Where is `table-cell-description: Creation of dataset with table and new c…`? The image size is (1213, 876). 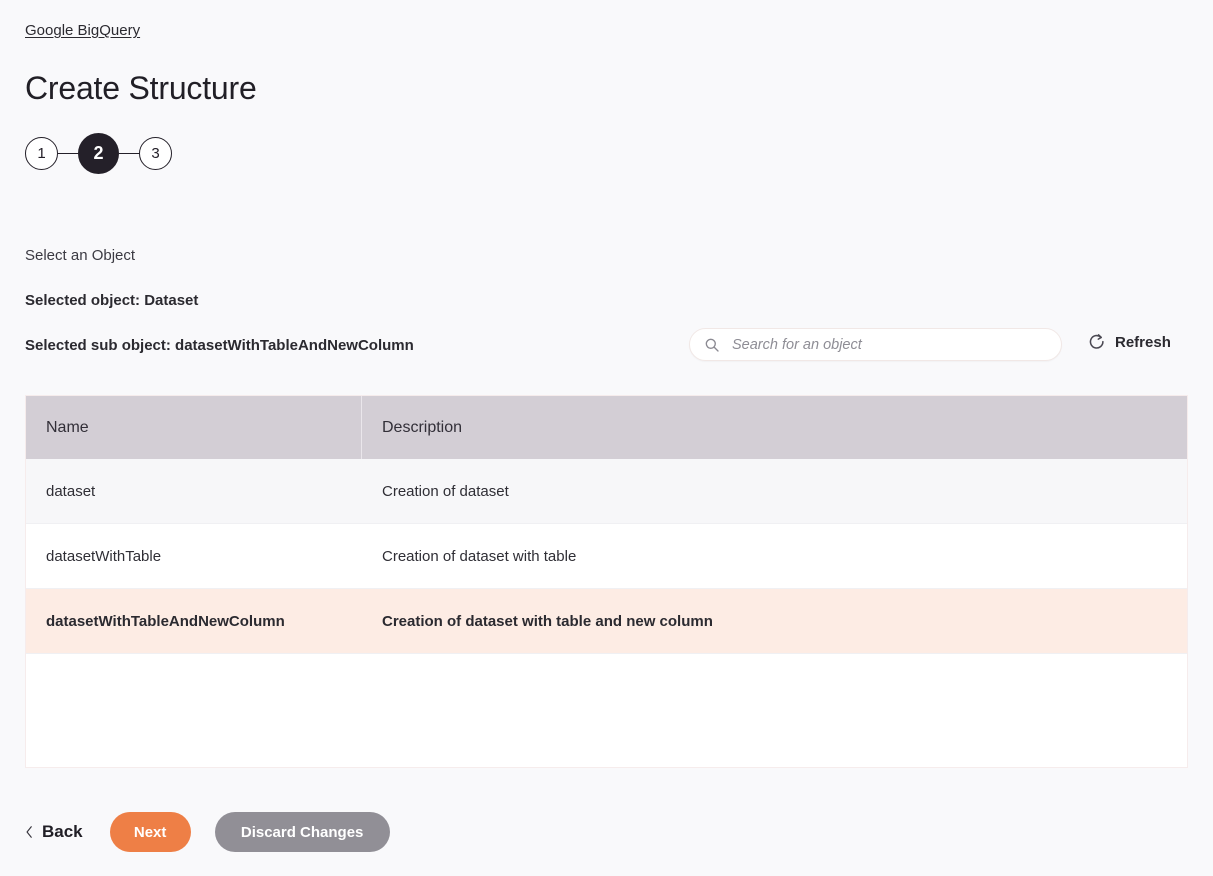
table-cell-description: Creation of dataset with table and new c… is located at coordinates (547, 621).